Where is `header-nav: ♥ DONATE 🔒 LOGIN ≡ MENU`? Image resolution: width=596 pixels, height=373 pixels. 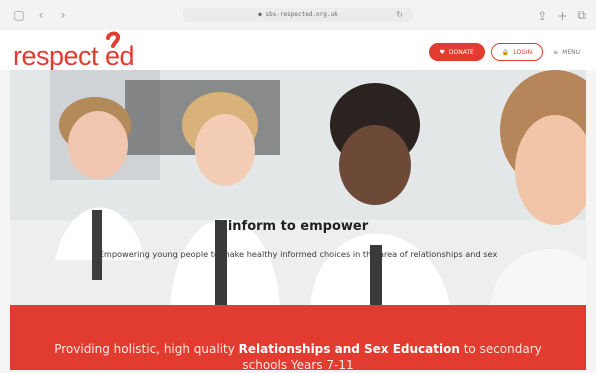 header-nav: ♥ DONATE 🔒 LOGIN ≡ MENU is located at coordinates (506, 52).